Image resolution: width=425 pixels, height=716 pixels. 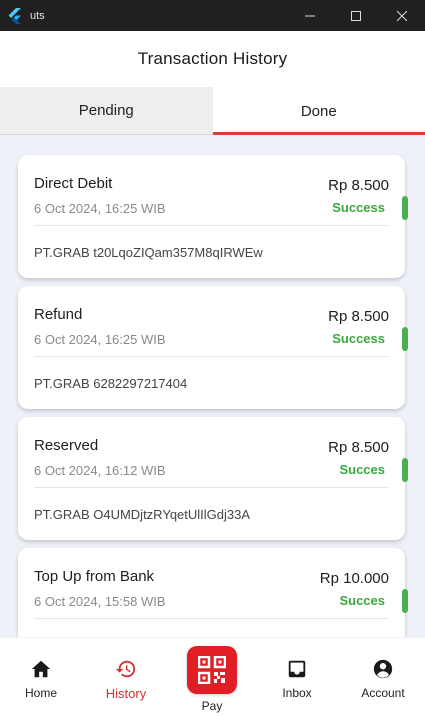 I want to click on history-icon, so click(x=125, y=669).